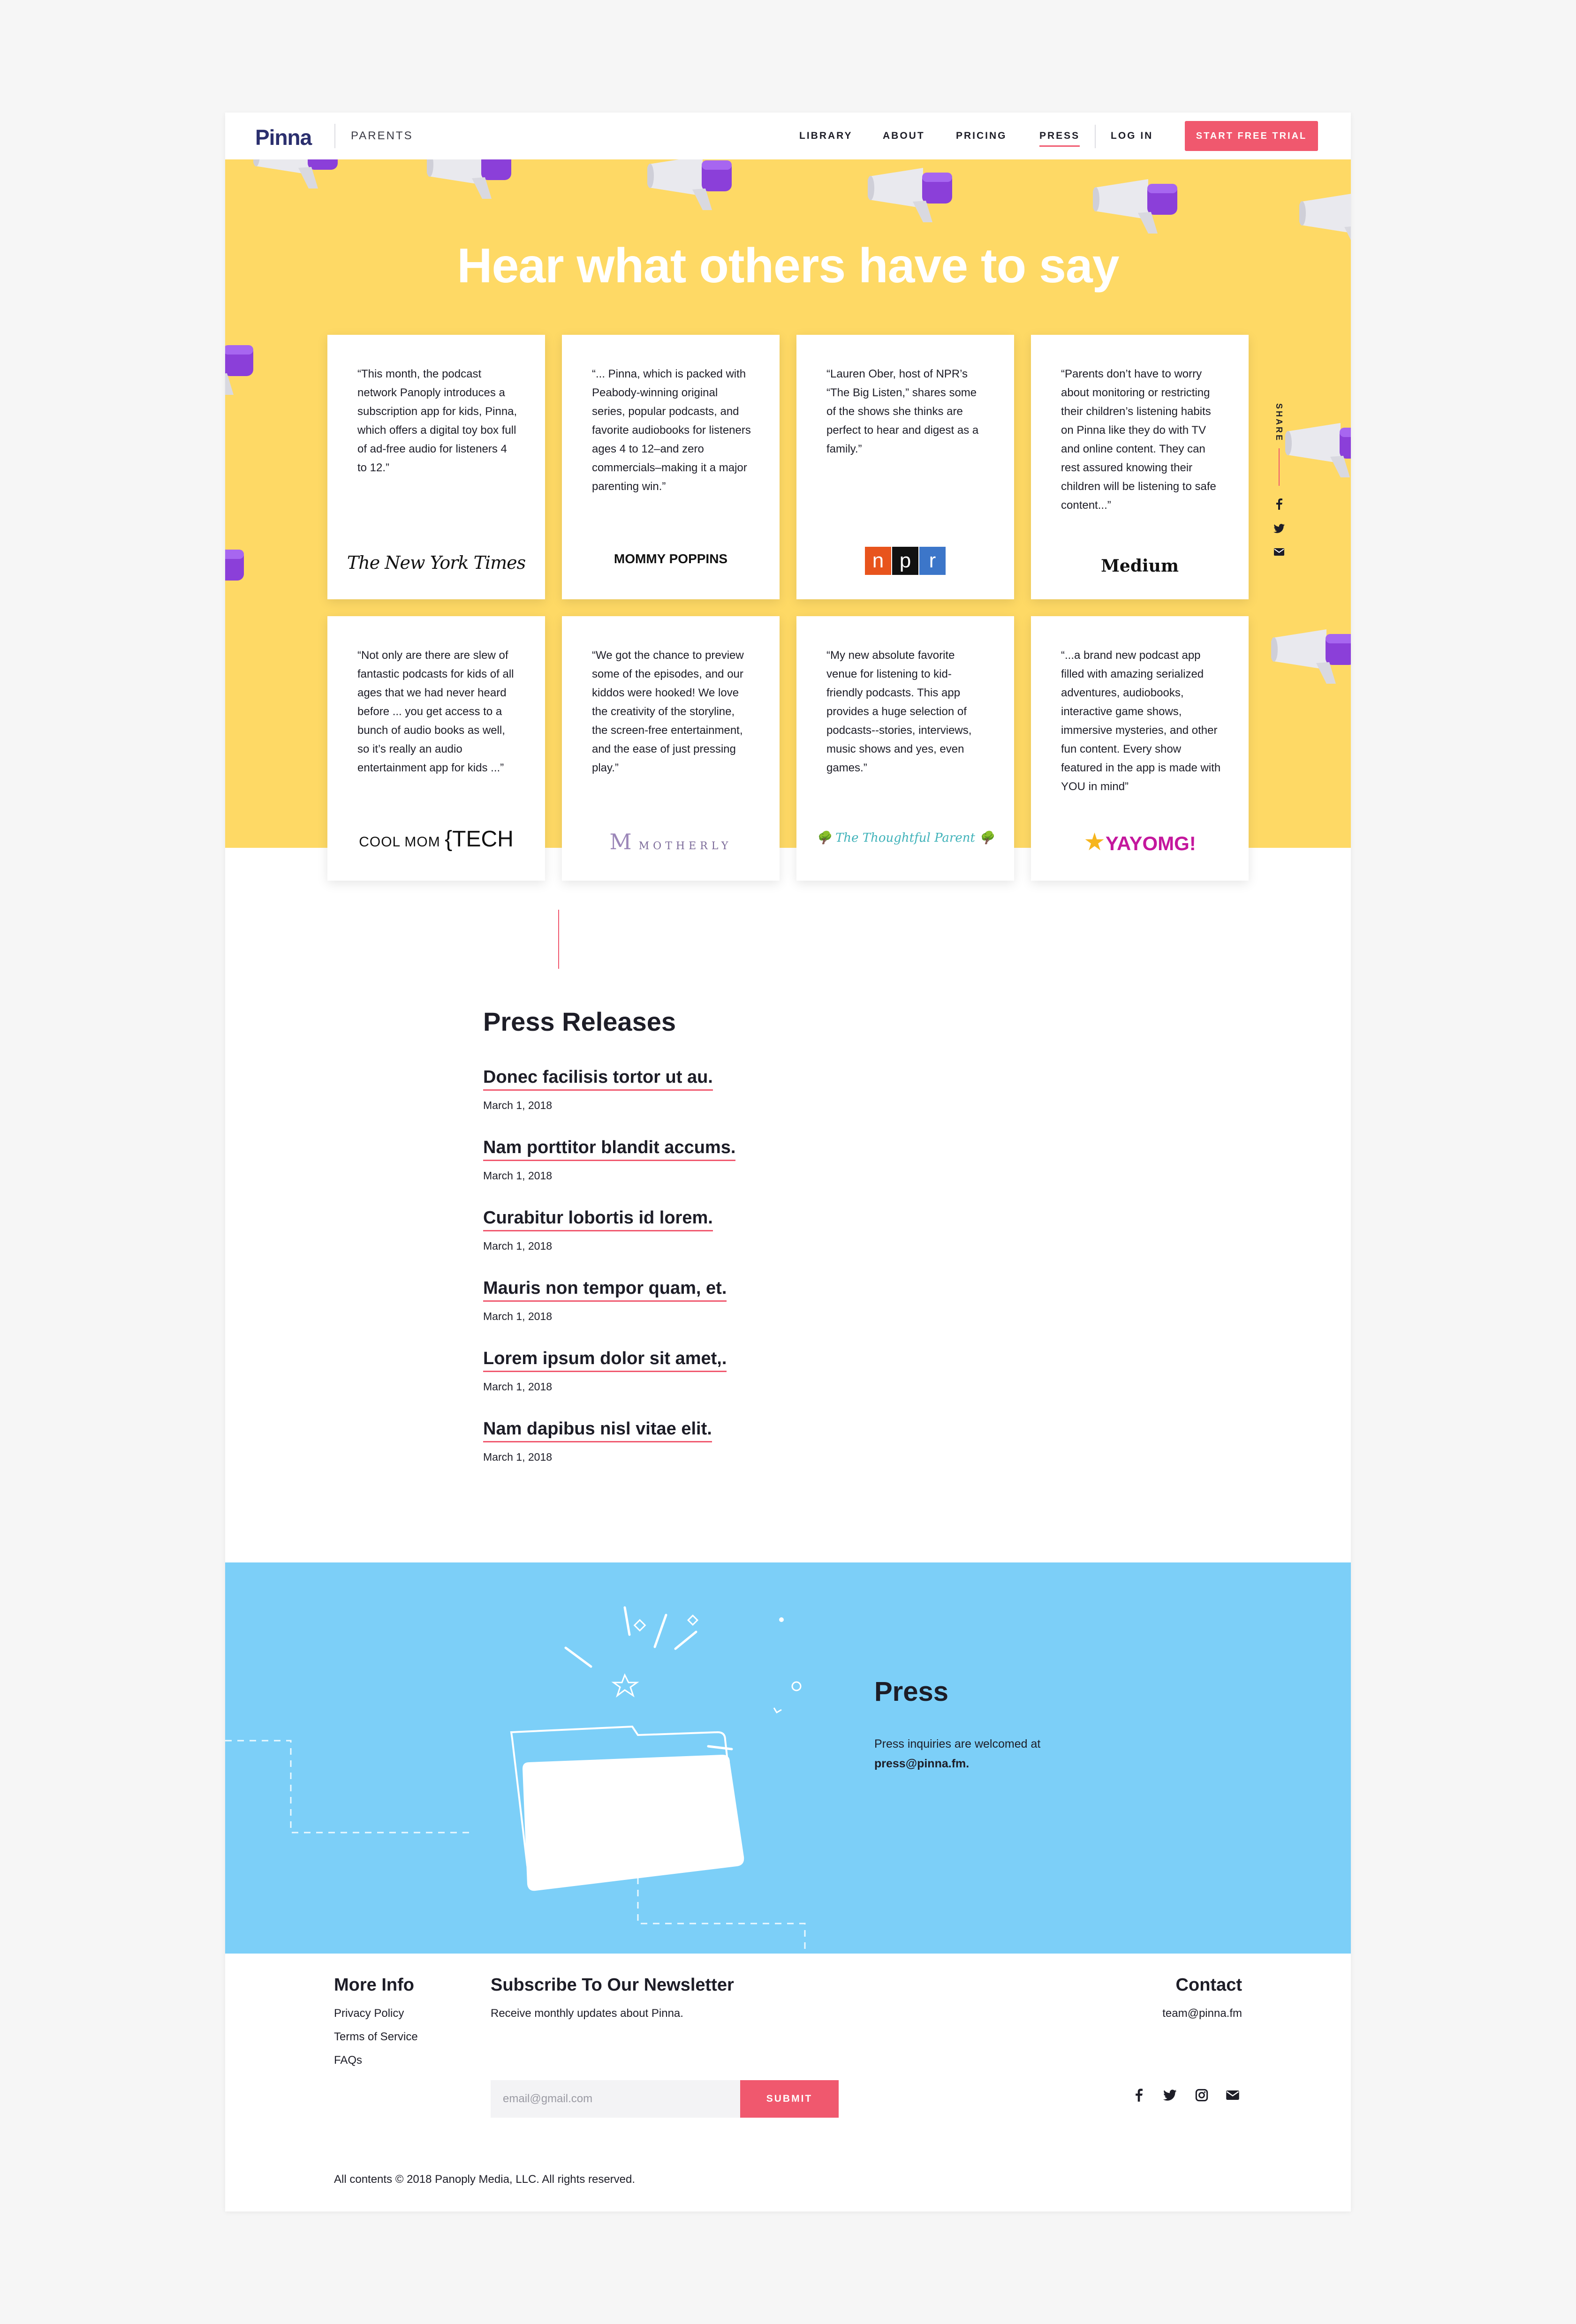  What do you see at coordinates (1202, 2095) in the screenshot?
I see `instagram-icon` at bounding box center [1202, 2095].